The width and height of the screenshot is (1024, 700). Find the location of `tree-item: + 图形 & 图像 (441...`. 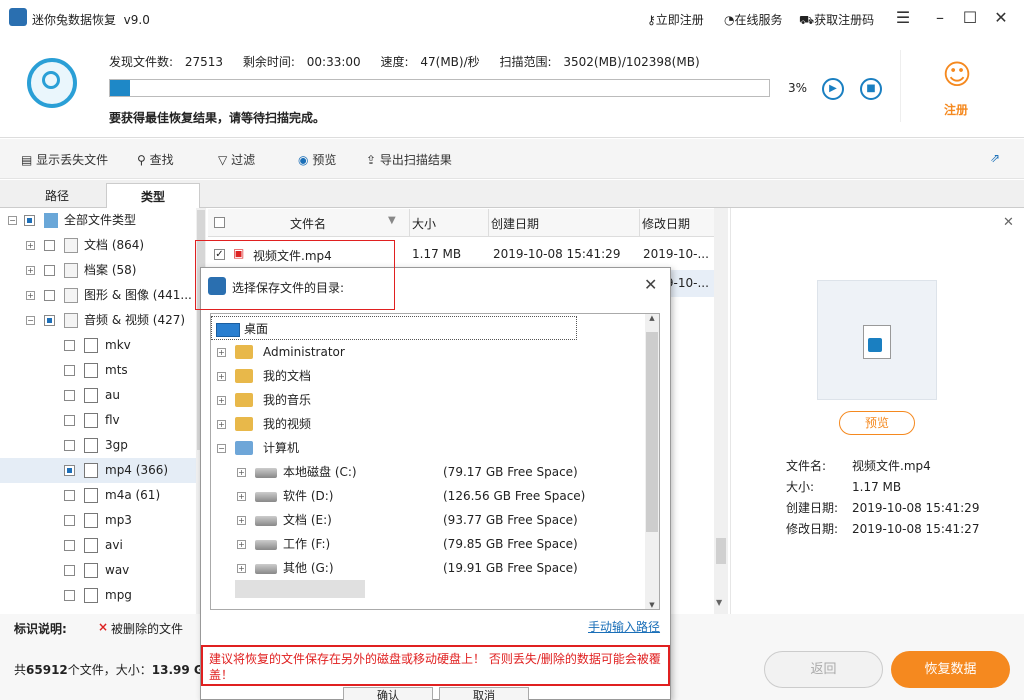

tree-item: + 图形 & 图像 (441... is located at coordinates (98, 295).